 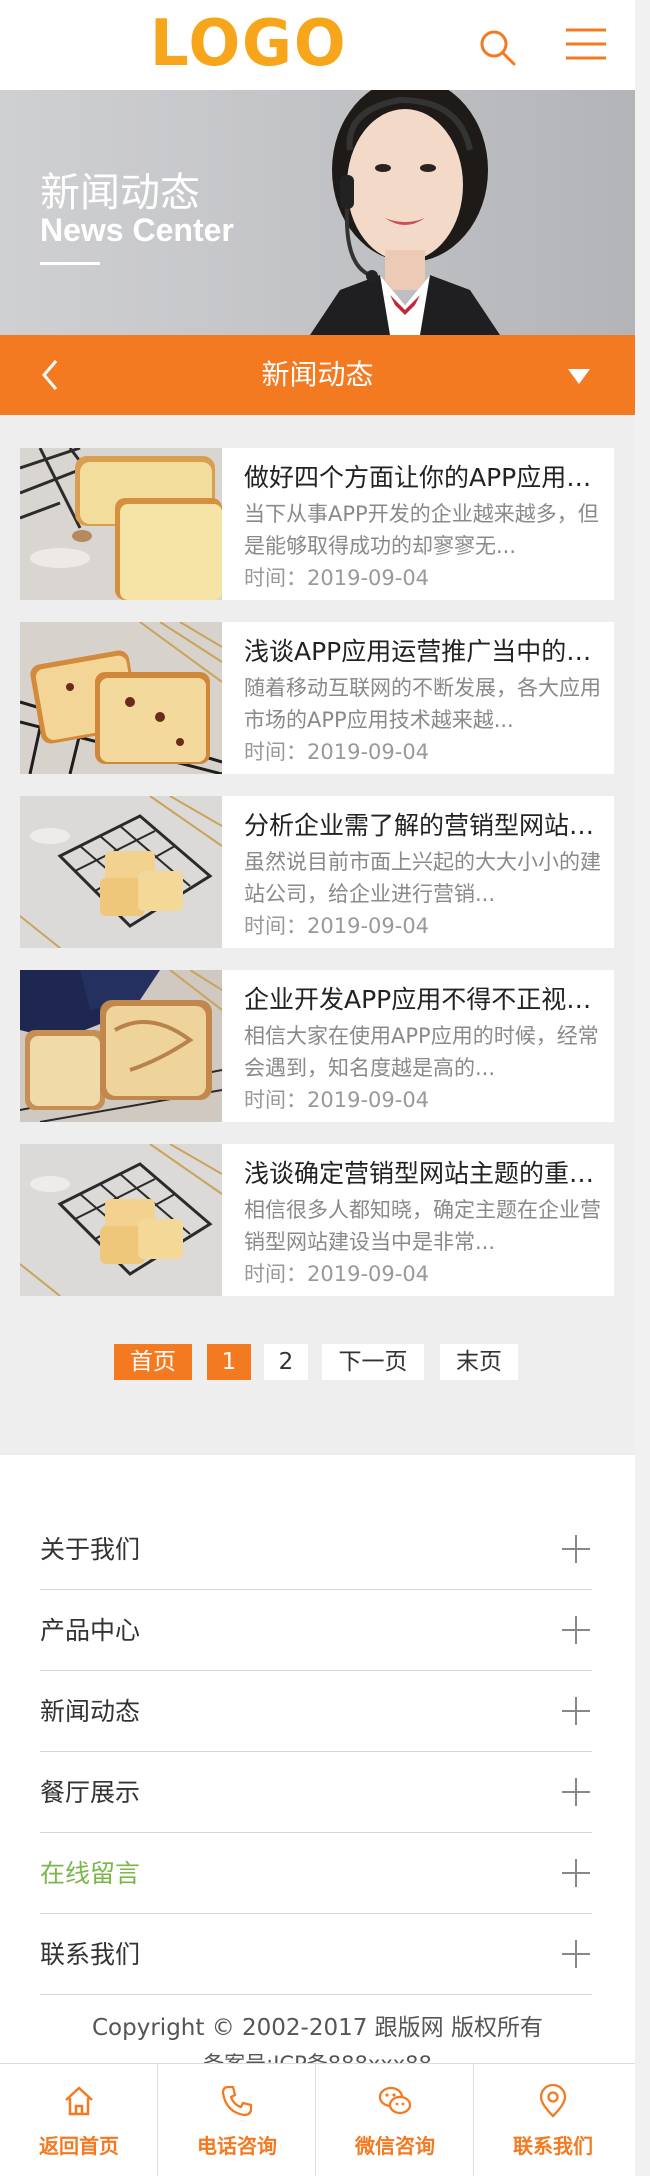 I want to click on copyright: Copyright © 2002-2017 跟版网 版权所有, so click(x=317, y=2028).